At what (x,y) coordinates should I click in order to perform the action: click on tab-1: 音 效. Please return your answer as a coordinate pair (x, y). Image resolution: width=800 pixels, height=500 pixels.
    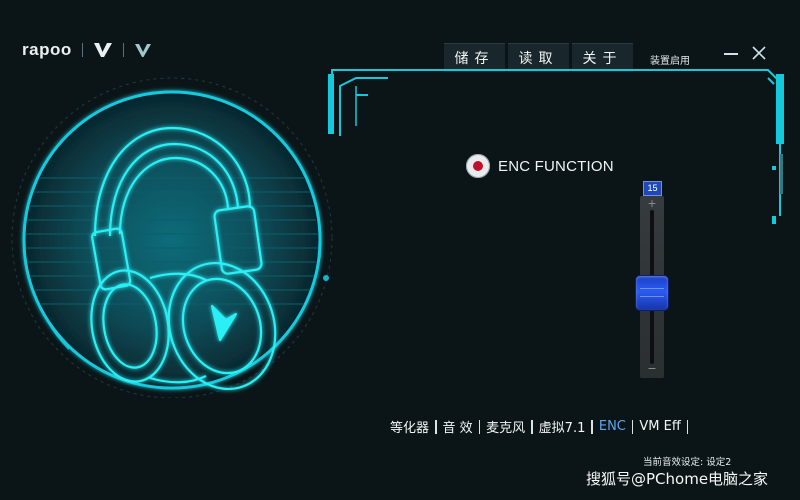
    Looking at the image, I should click on (458, 426).